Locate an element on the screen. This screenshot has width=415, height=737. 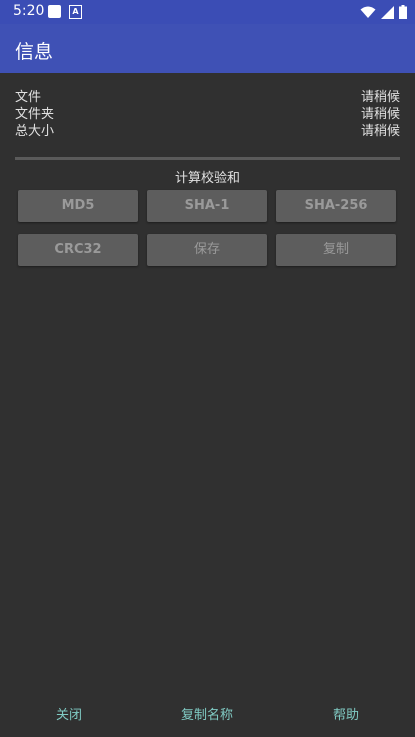
notification-app-icon is located at coordinates (54, 11).